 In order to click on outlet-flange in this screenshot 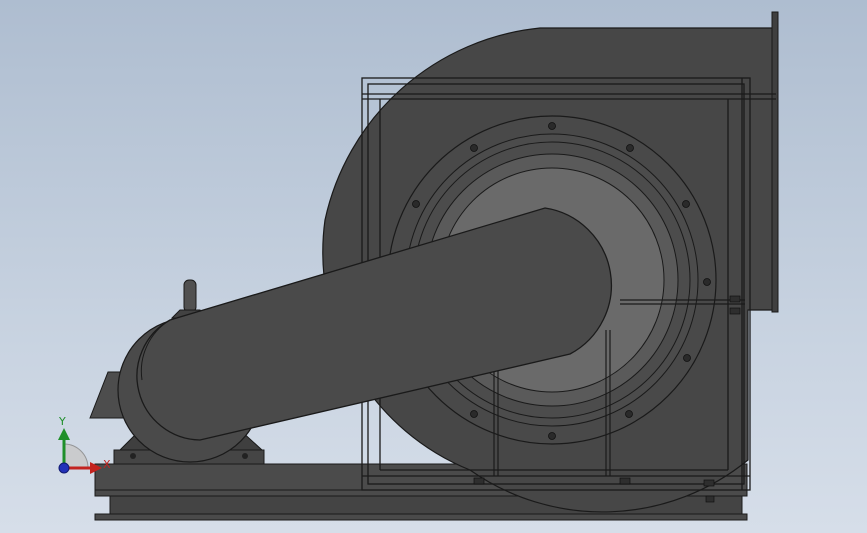, I will do `click(775, 162)`.